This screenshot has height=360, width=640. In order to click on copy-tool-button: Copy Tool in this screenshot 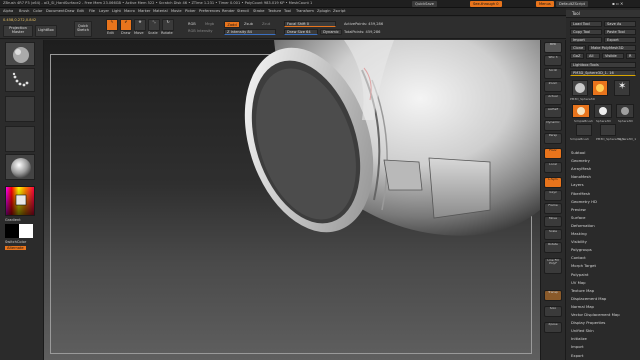, I will do `click(586, 32)`.